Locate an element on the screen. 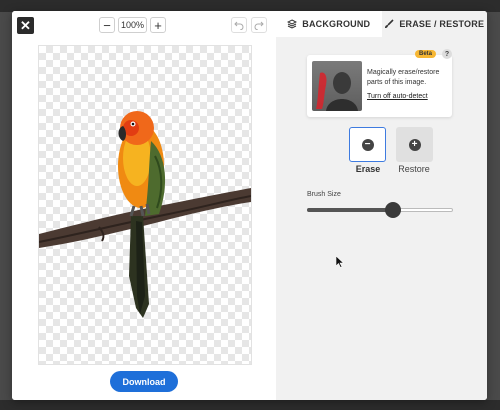 This screenshot has width=500, height=410. tab-background-label: BACKGROUND is located at coordinates (336, 24).